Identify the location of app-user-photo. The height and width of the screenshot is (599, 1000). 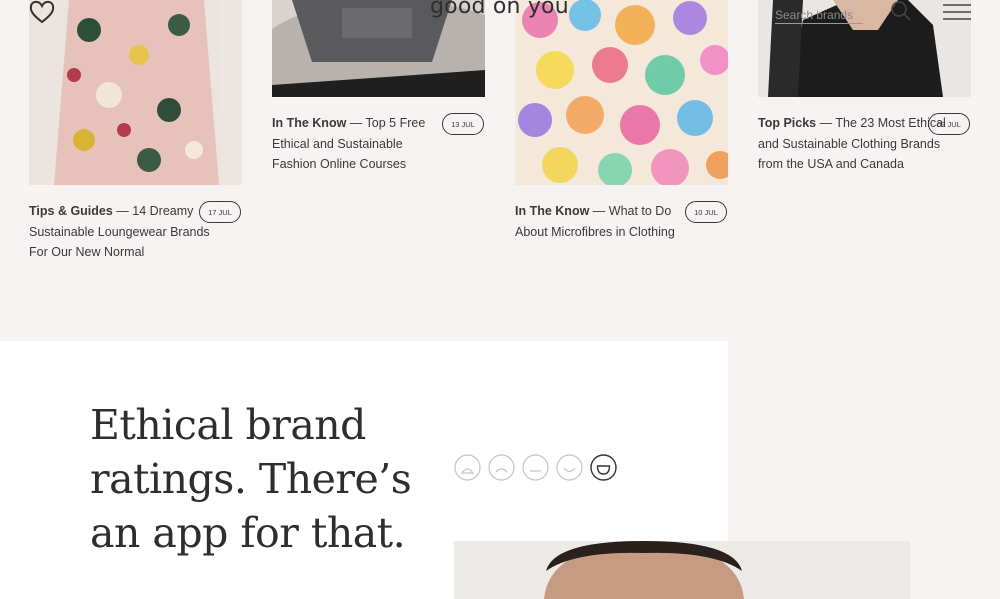
(682, 570).